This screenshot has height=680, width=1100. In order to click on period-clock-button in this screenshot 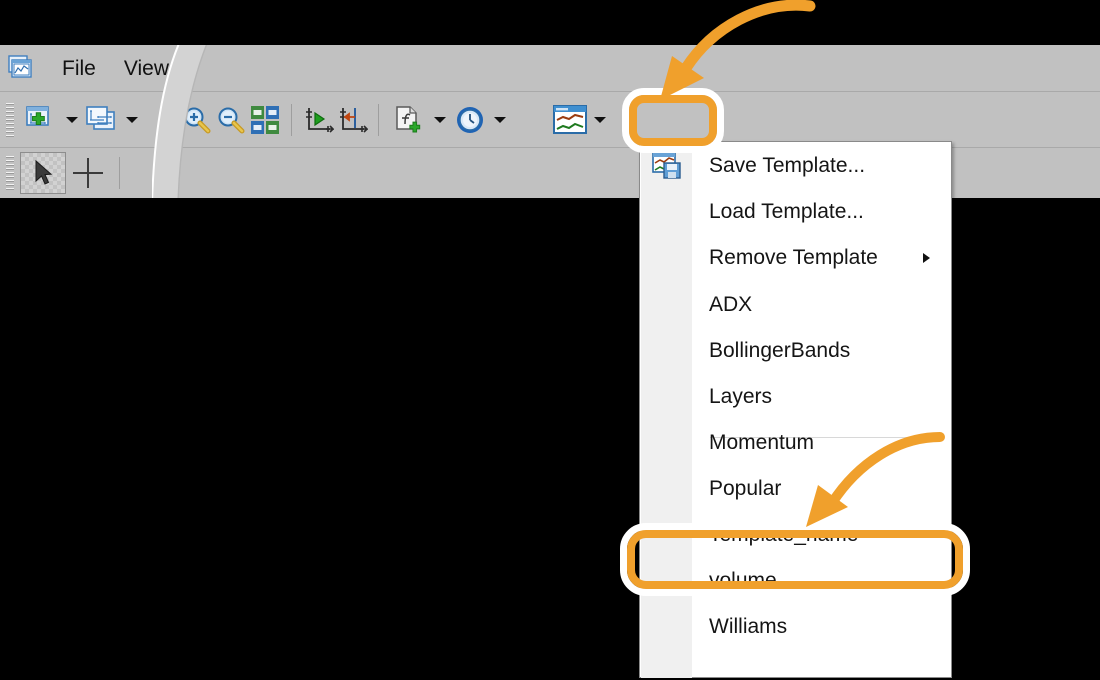, I will do `click(470, 120)`.